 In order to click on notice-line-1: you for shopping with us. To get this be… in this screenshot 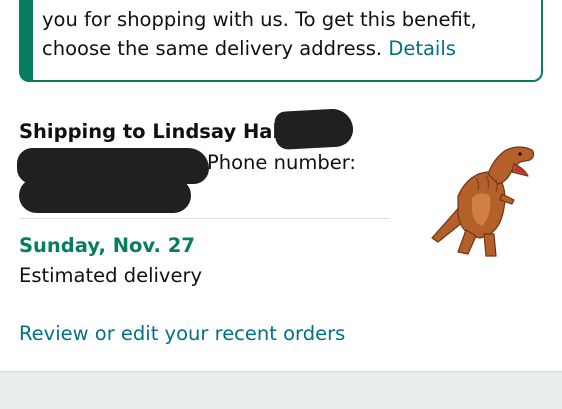, I will do `click(259, 19)`.